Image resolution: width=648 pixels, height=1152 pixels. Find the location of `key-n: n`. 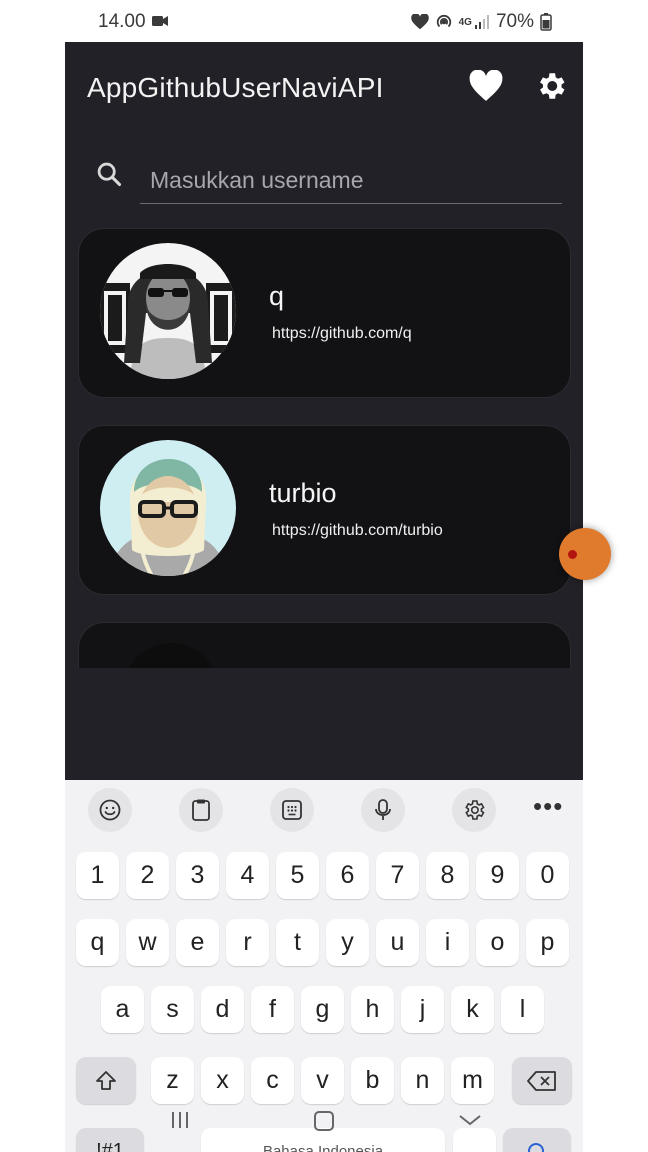

key-n: n is located at coordinates (422, 1080).